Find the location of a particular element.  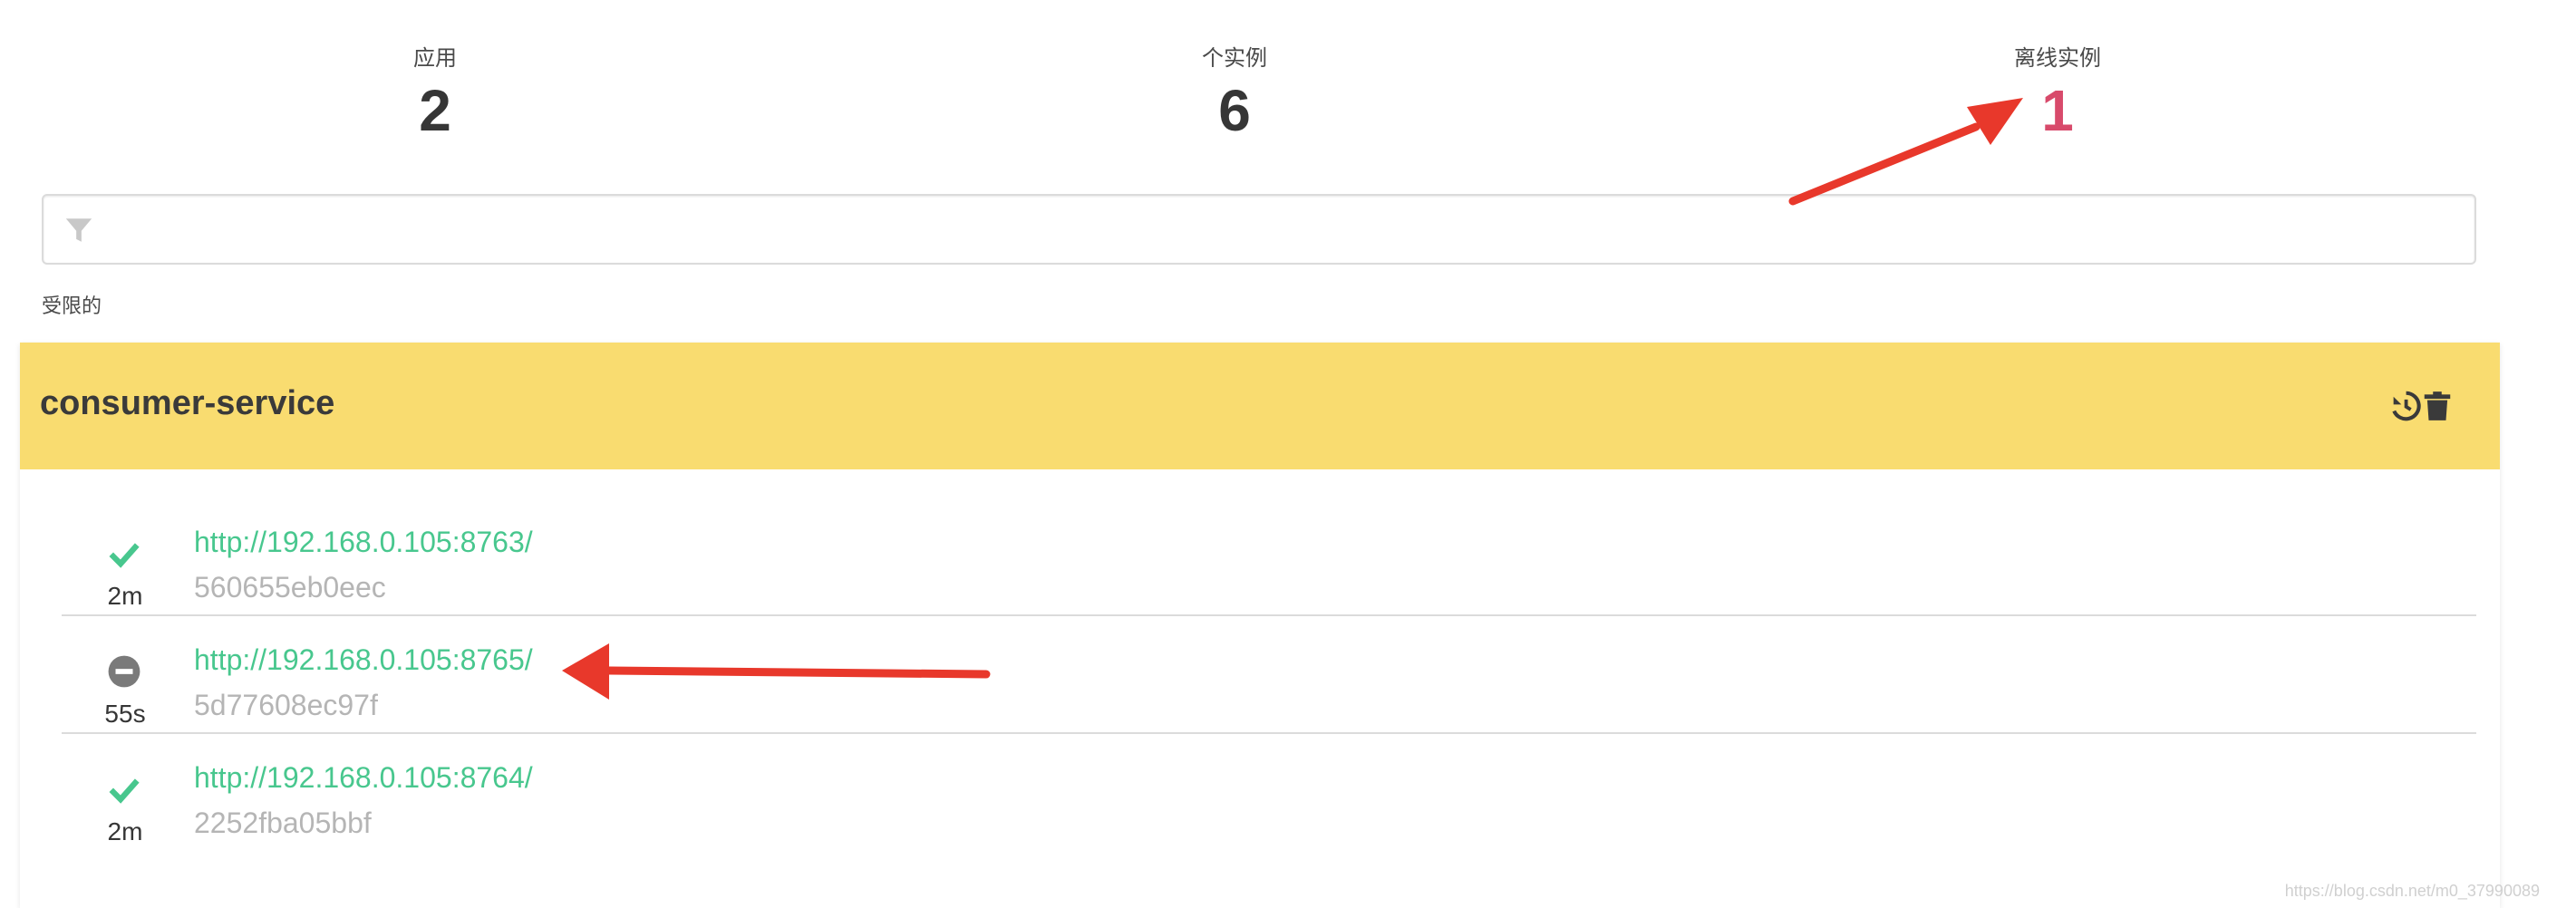

filter-field is located at coordinates (1259, 229).